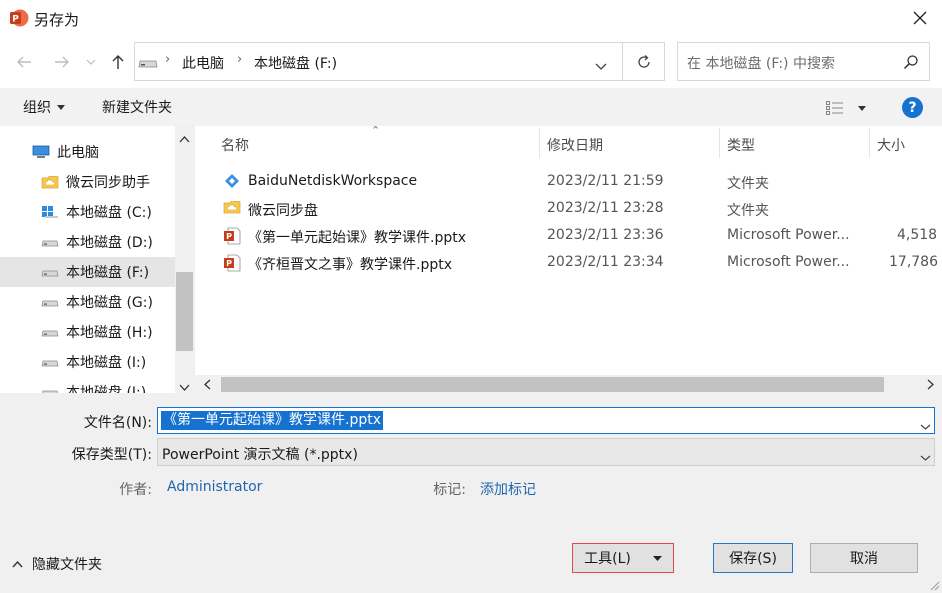  Describe the element at coordinates (109, 303) in the screenshot. I see `sidebar-item-label: 本地磁盘 (G:)` at that location.